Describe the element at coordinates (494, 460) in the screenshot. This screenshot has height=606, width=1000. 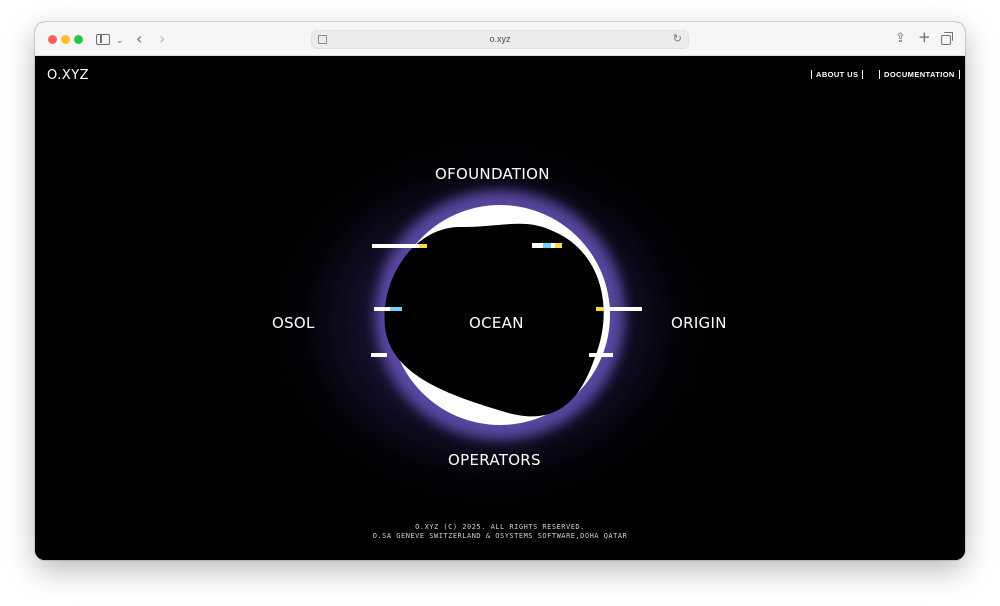
I see `link-operators: OPERATORS` at that location.